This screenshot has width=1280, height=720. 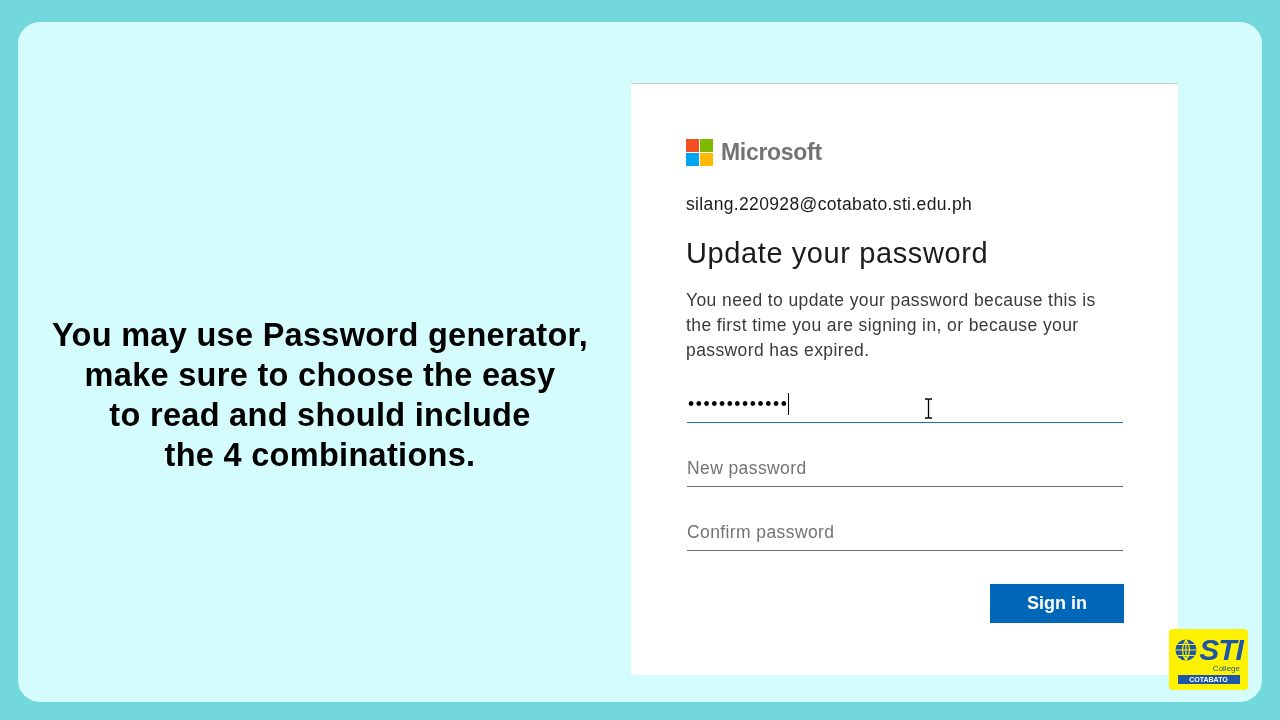 I want to click on page-heading: Update your password, so click(x=838, y=253).